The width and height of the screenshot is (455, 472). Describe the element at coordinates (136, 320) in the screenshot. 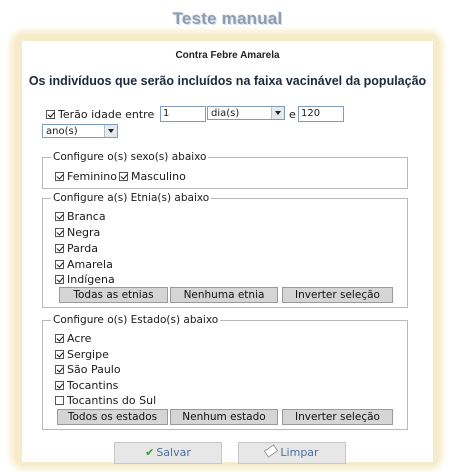

I see `state-legend: Configure o(s) Estado(s) abaixo` at that location.